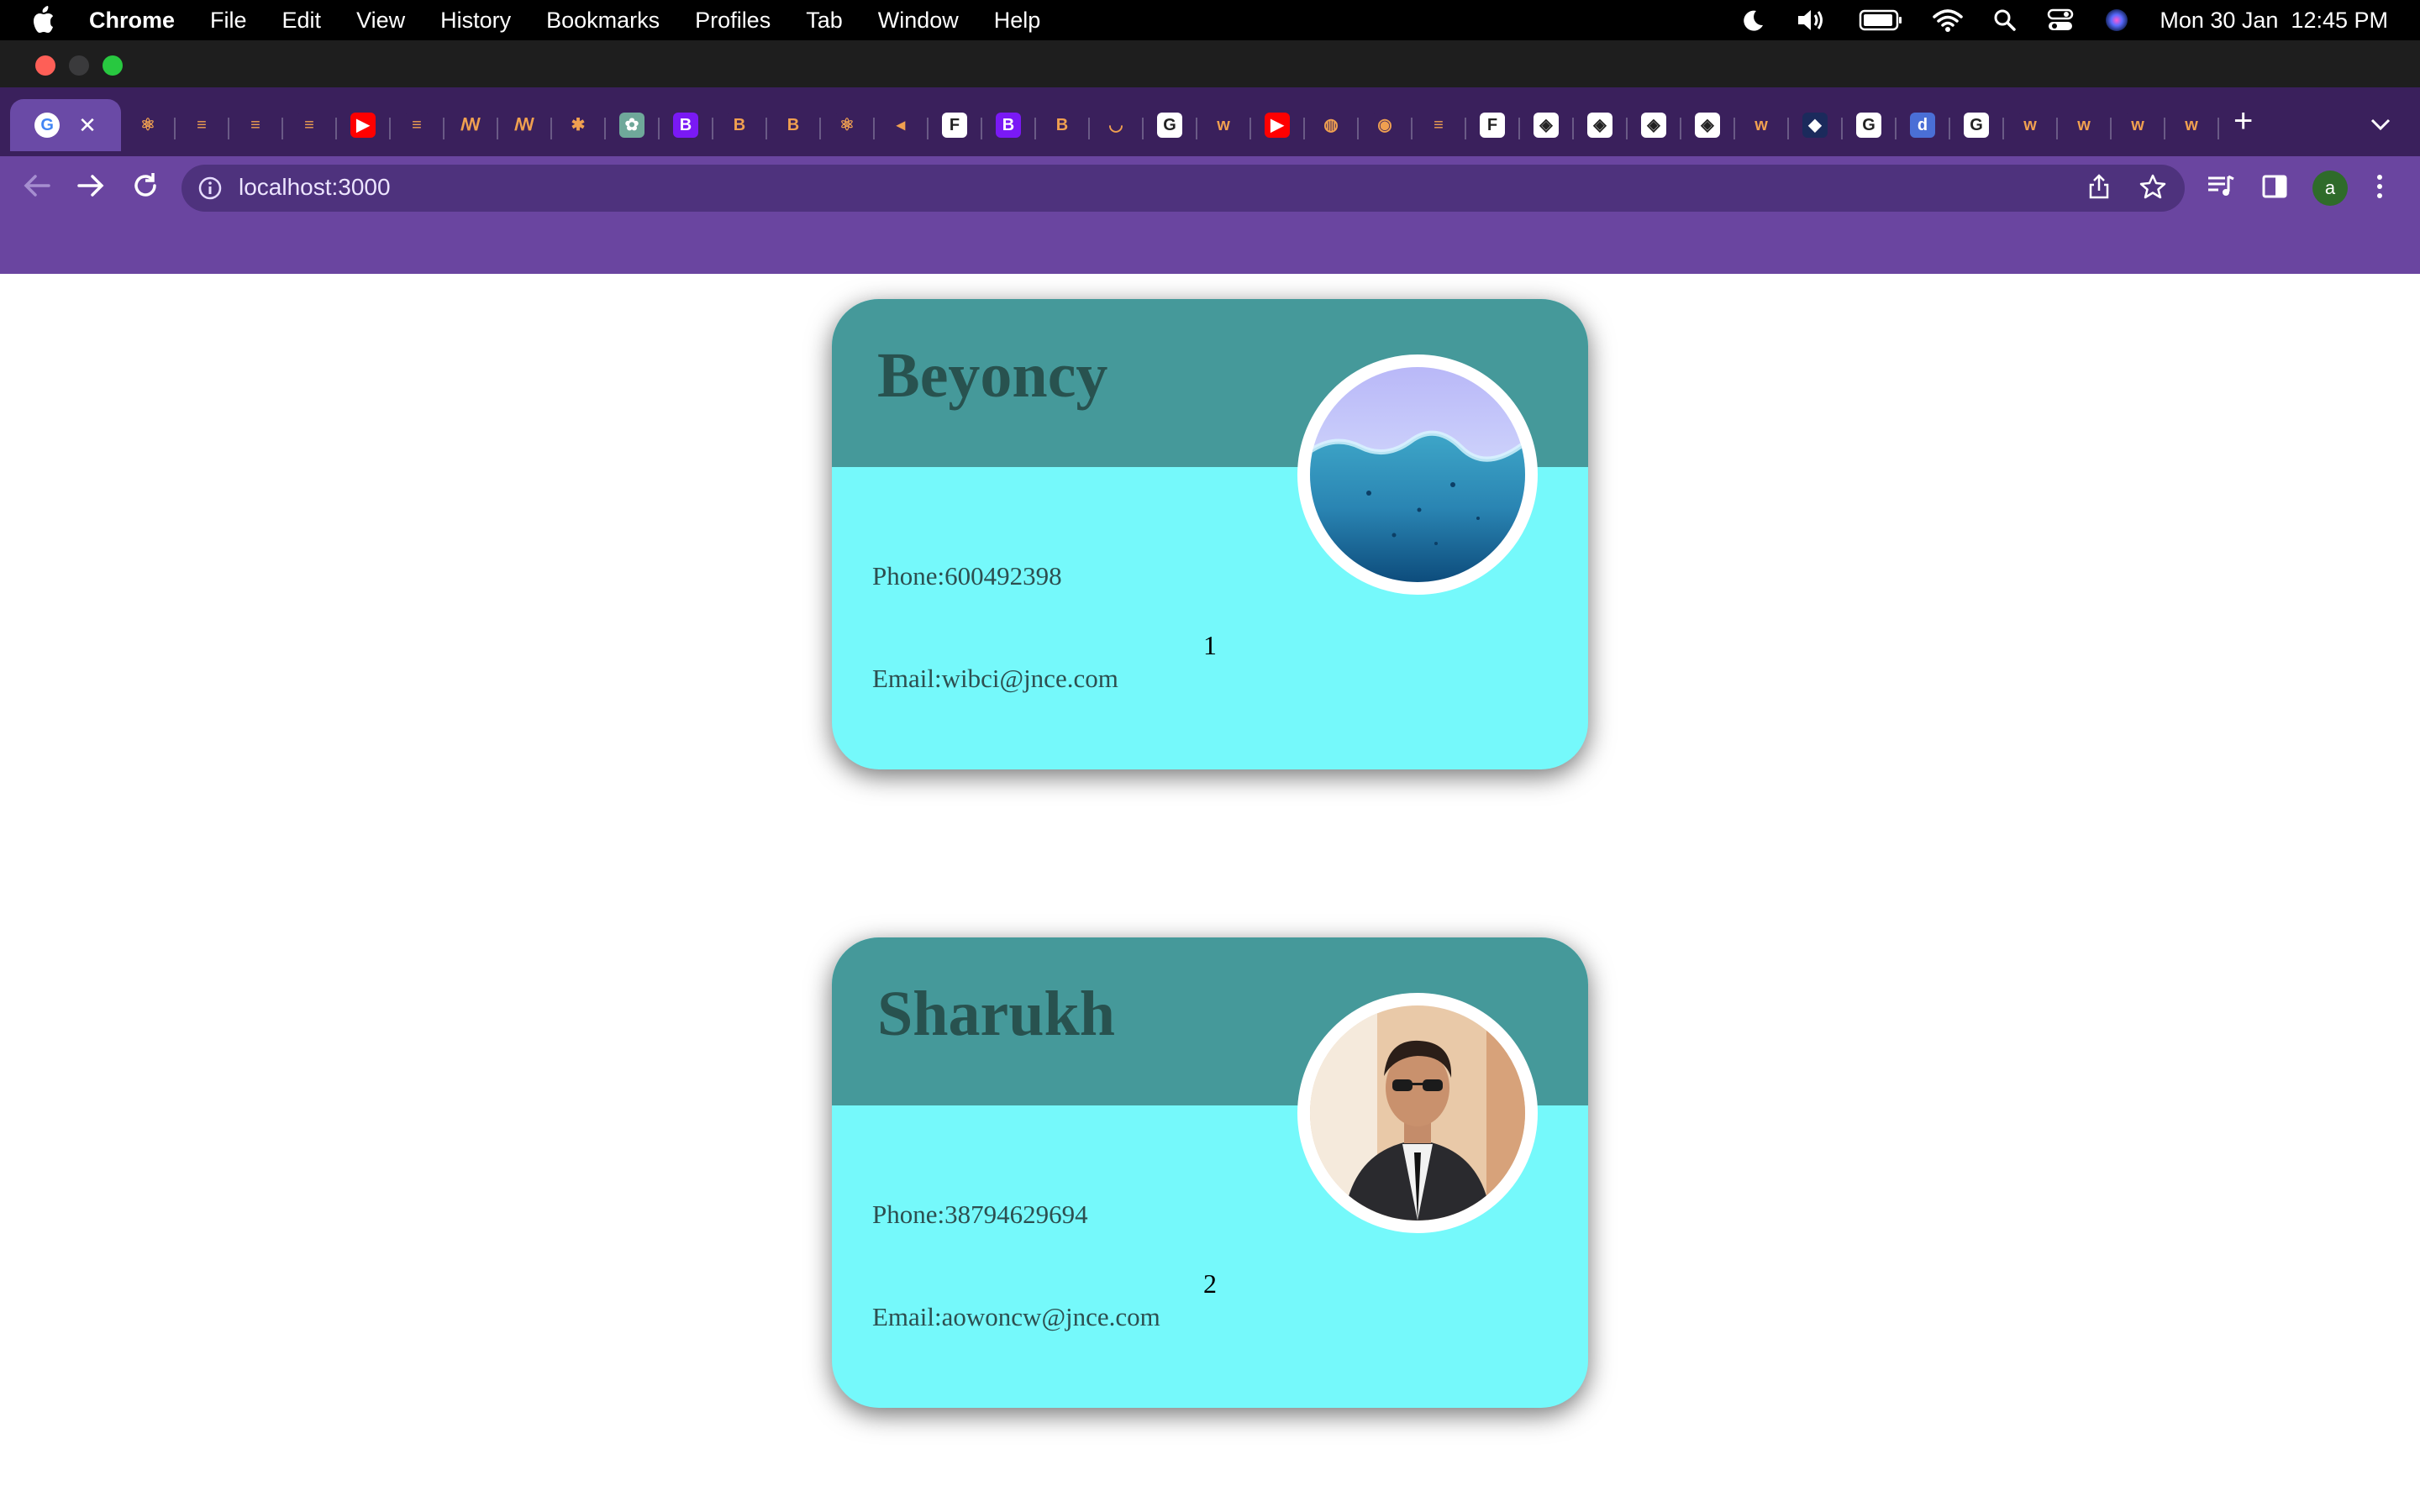 This screenshot has width=2420, height=1512. Describe the element at coordinates (65, 125) in the screenshot. I see `tab-active: G ✕` at that location.